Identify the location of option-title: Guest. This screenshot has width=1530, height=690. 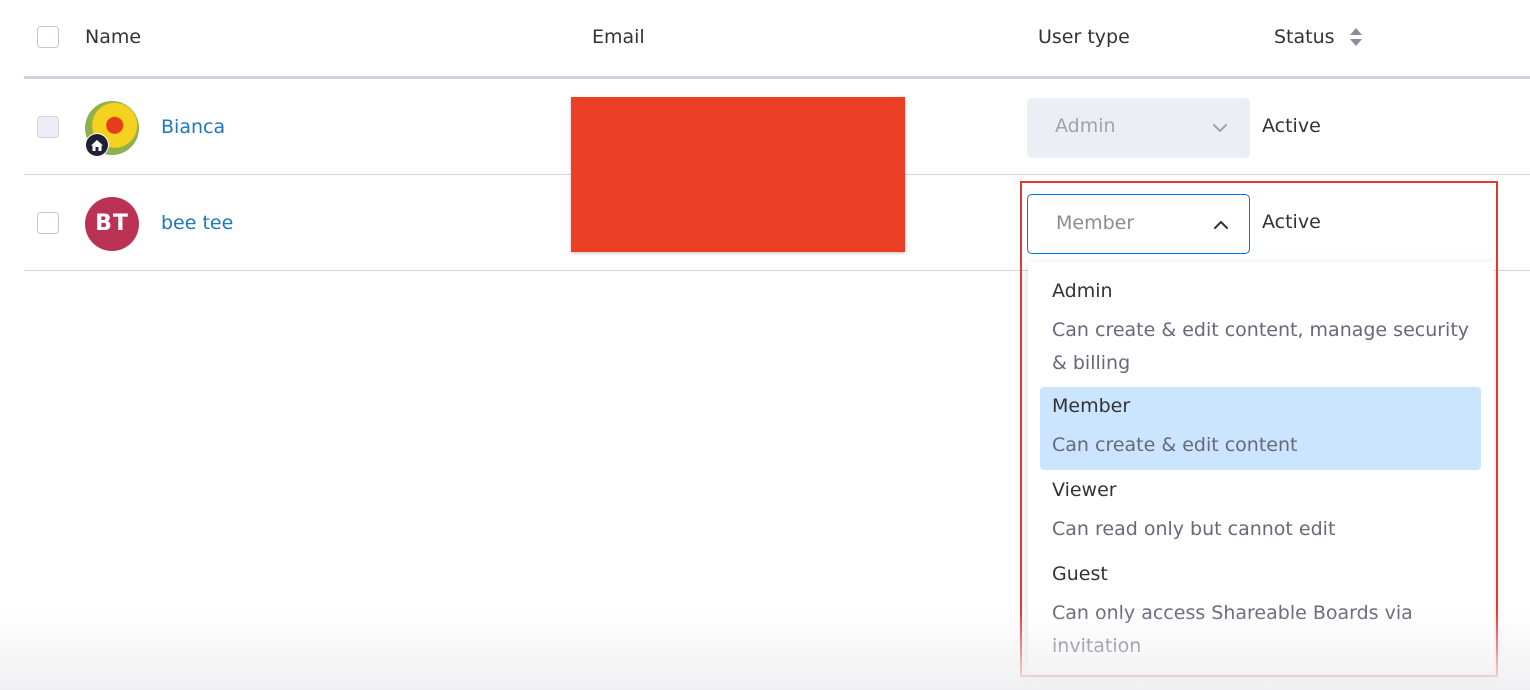
(1080, 574).